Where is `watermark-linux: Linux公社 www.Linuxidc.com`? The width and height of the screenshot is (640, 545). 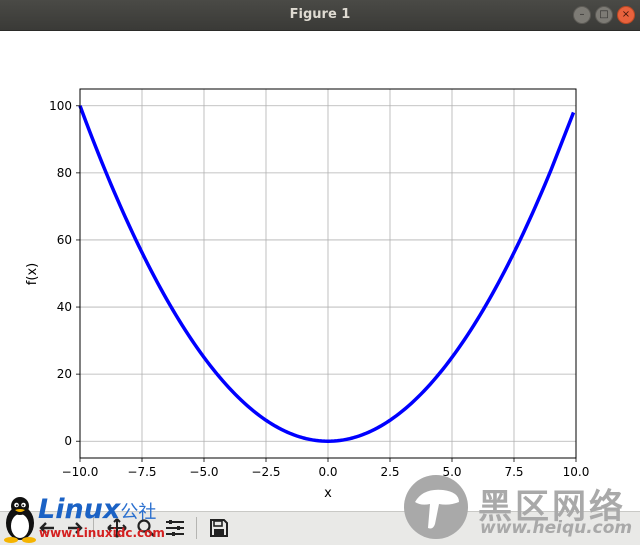
watermark-linux: Linux公社 www.Linuxidc.com is located at coordinates (107, 519).